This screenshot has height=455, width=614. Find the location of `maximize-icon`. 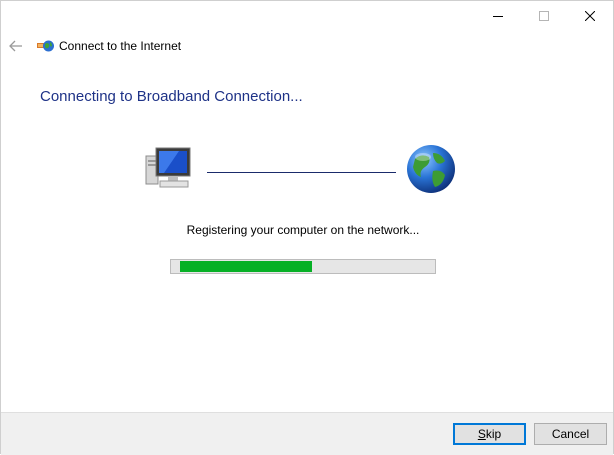

maximize-icon is located at coordinates (544, 16).